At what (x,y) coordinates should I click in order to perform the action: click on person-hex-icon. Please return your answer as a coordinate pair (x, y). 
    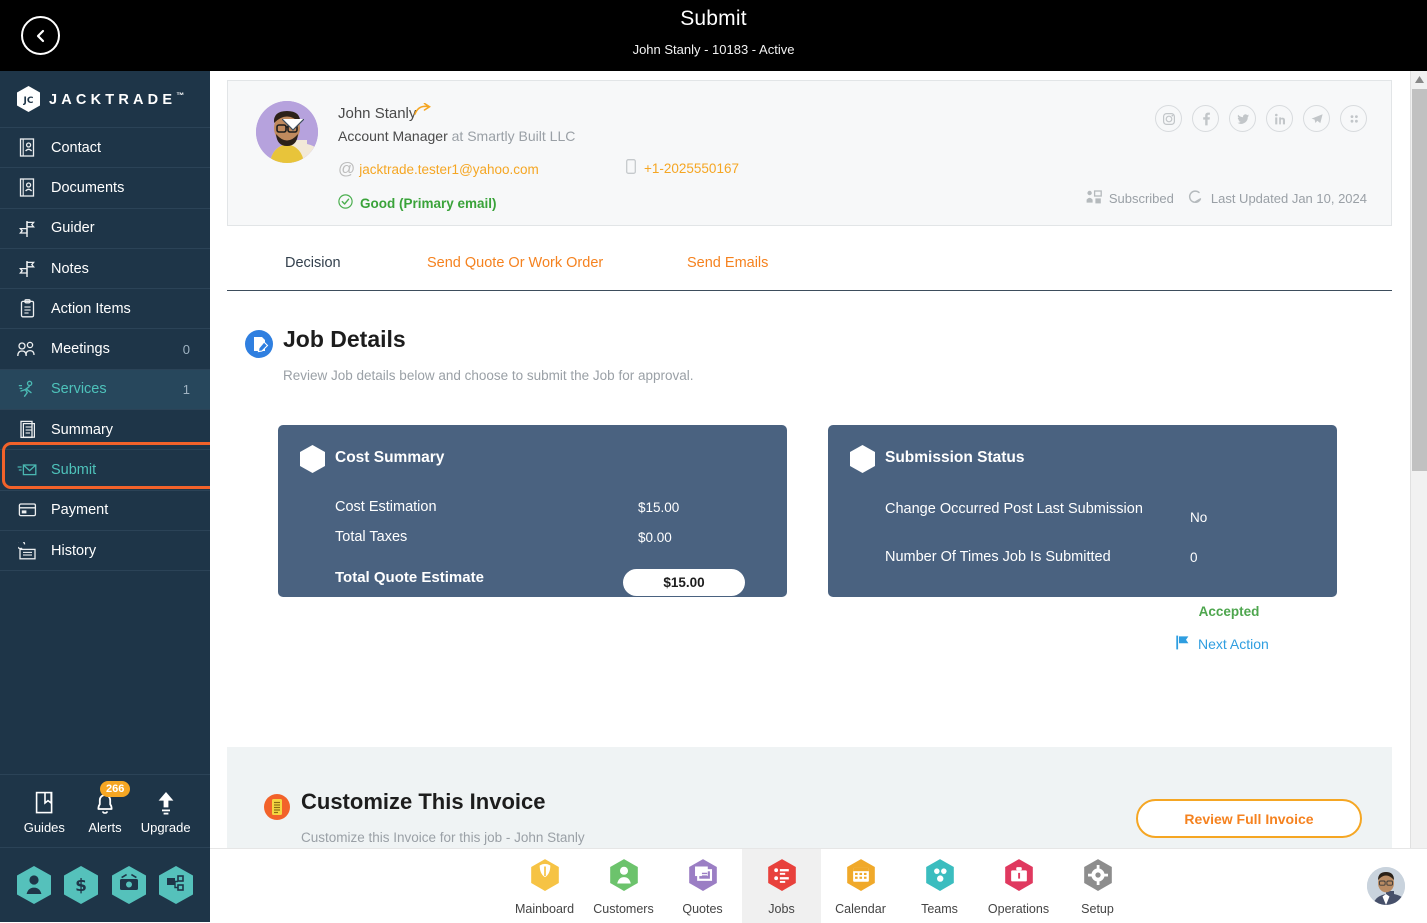
    Looking at the image, I should click on (34, 885).